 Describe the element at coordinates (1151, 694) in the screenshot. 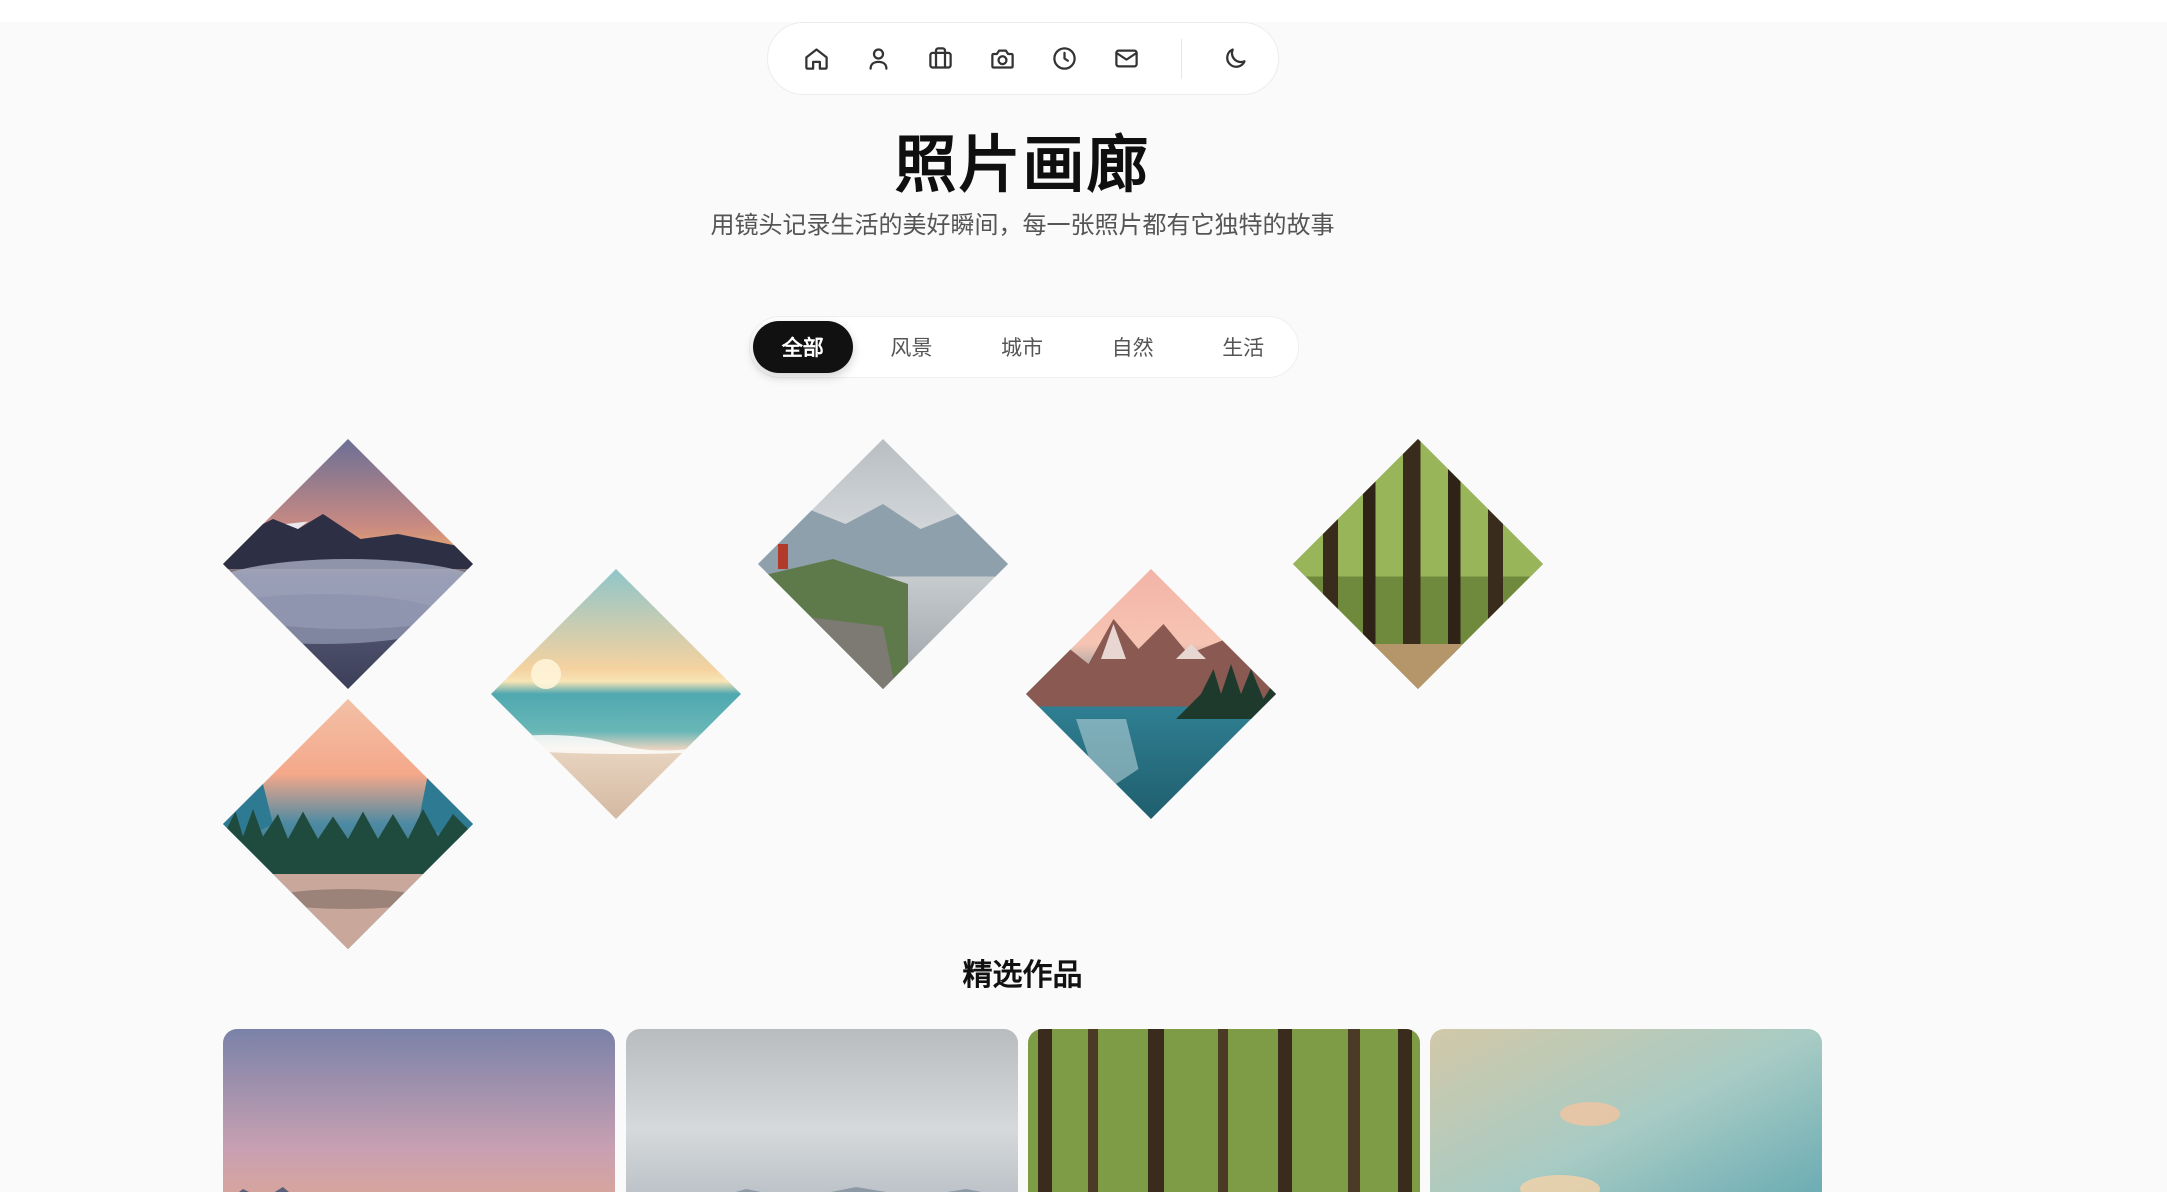

I see `gallery-photo-mountain-lake` at that location.